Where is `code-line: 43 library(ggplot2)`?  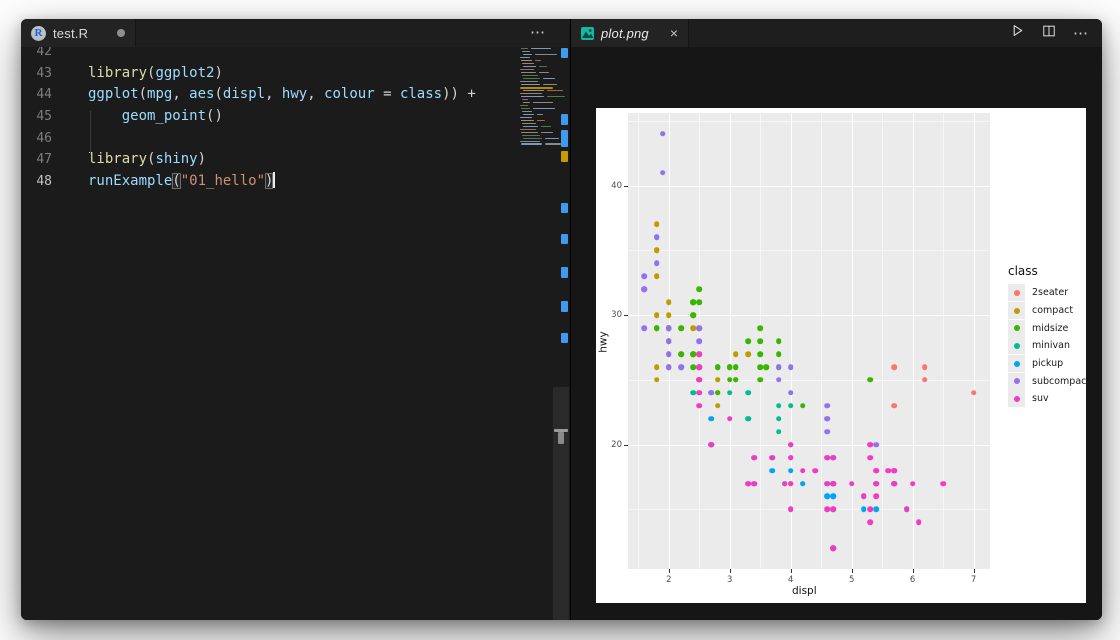 code-line: 43 library(ggplot2) is located at coordinates (271, 74).